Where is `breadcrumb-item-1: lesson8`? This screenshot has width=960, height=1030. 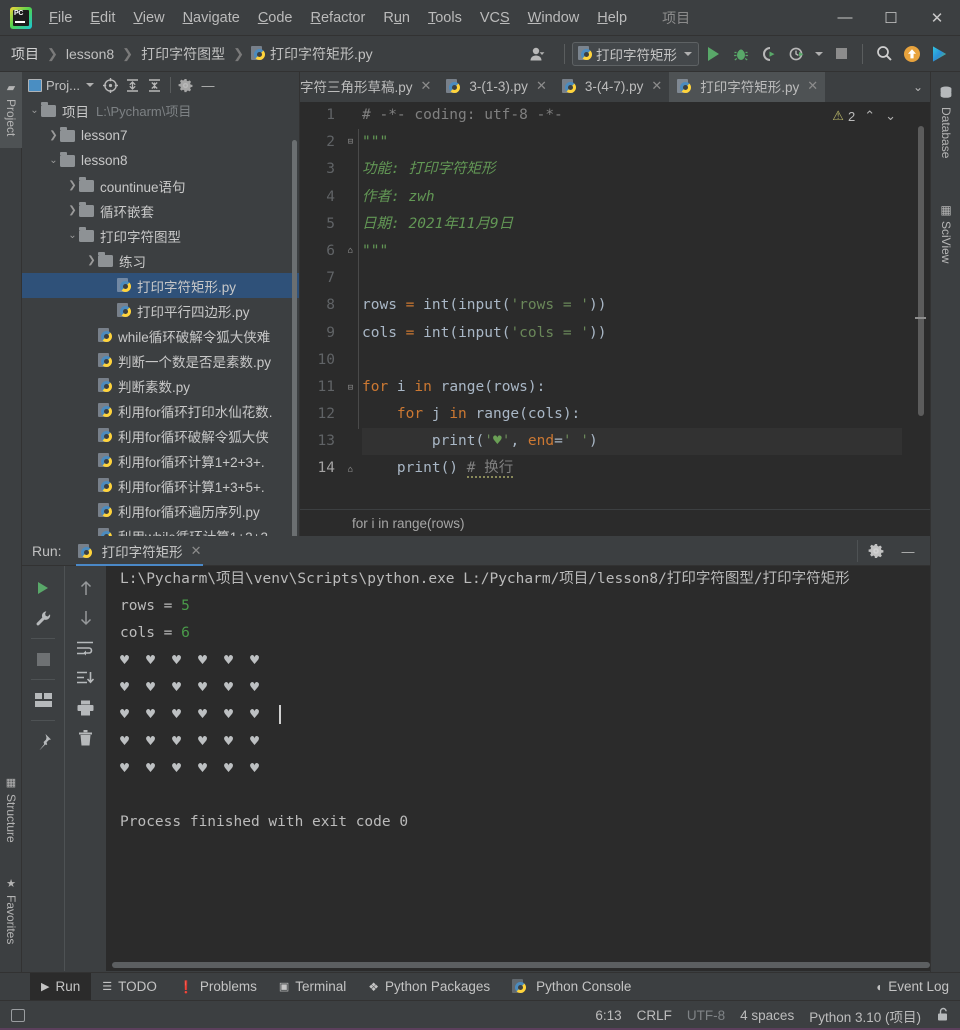
breadcrumb-item-1: lesson8 is located at coordinates (90, 54).